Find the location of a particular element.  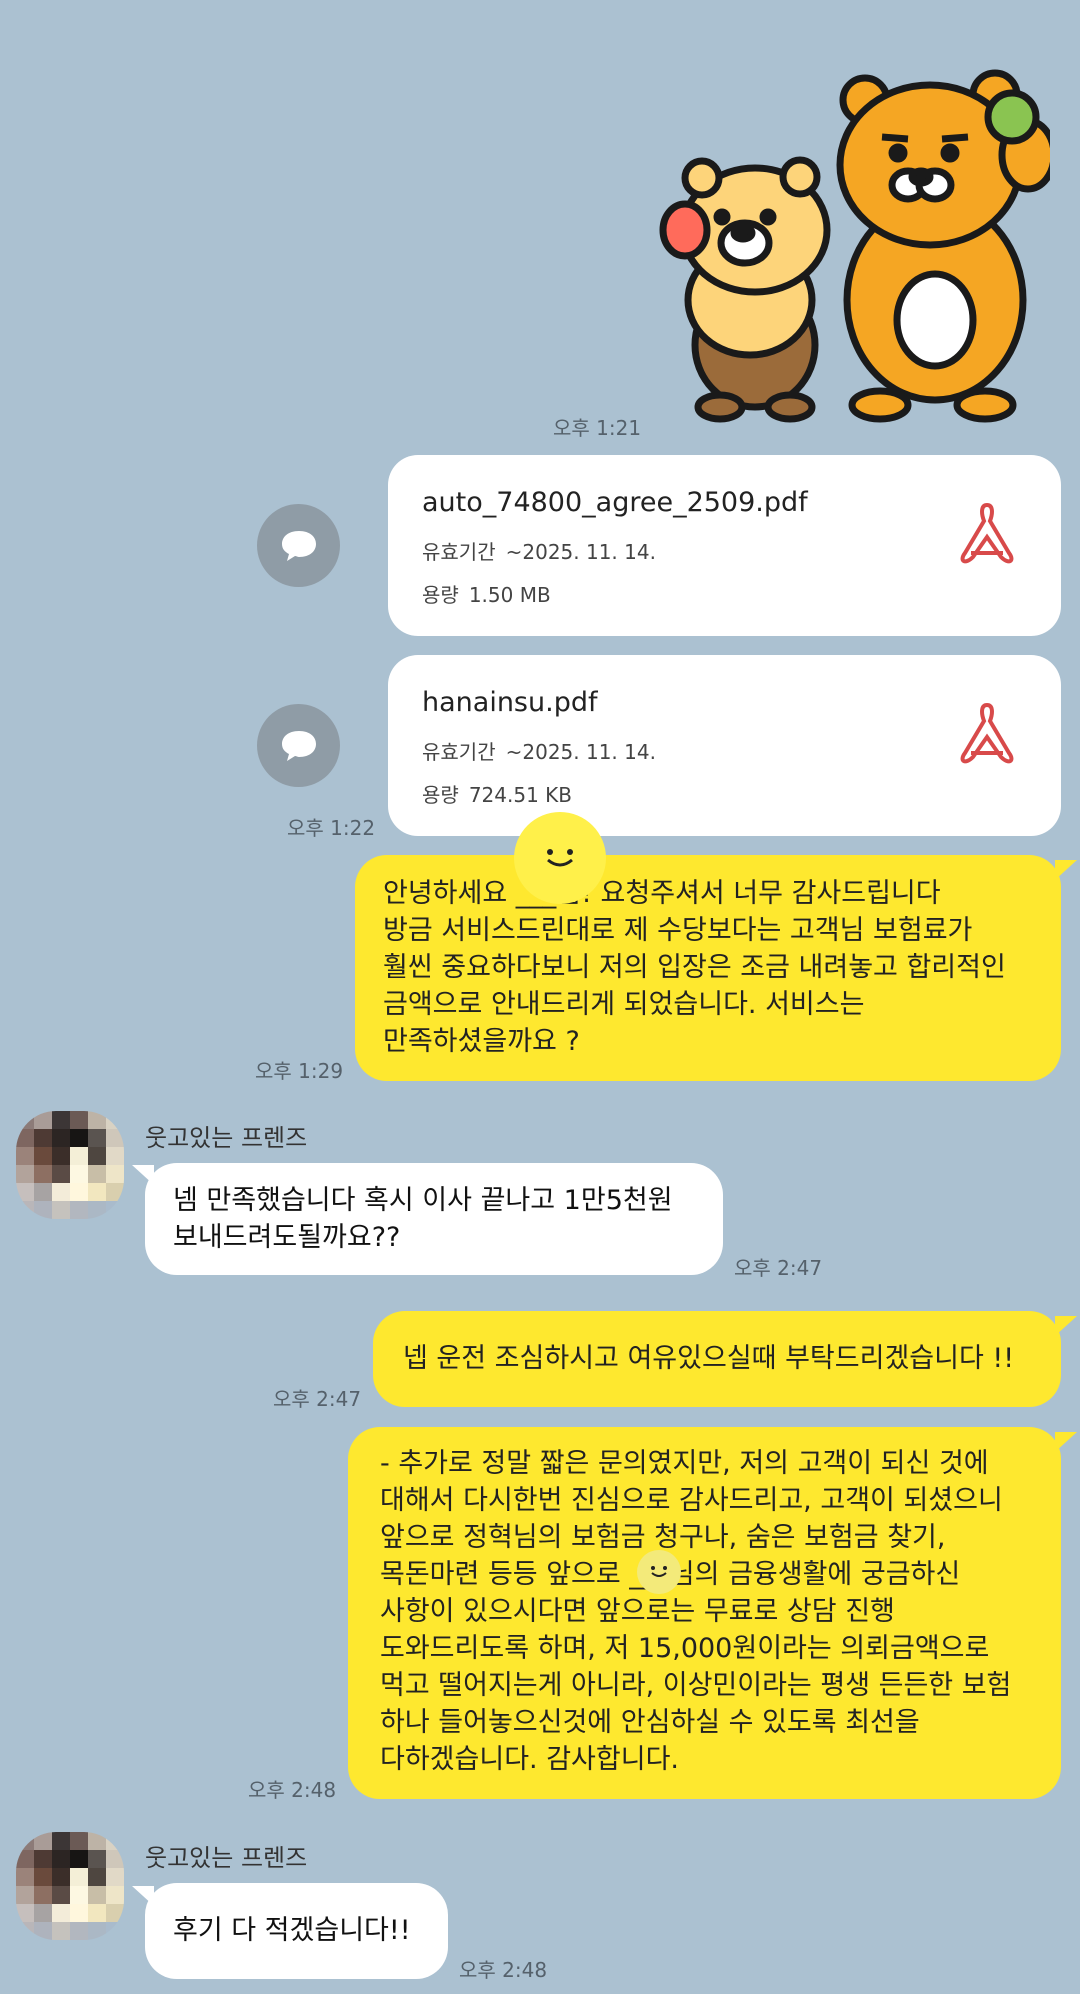

message-line: 방금 서비스드린대로 제 수당보다는 고객님 보험료가 is located at coordinates (678, 930).